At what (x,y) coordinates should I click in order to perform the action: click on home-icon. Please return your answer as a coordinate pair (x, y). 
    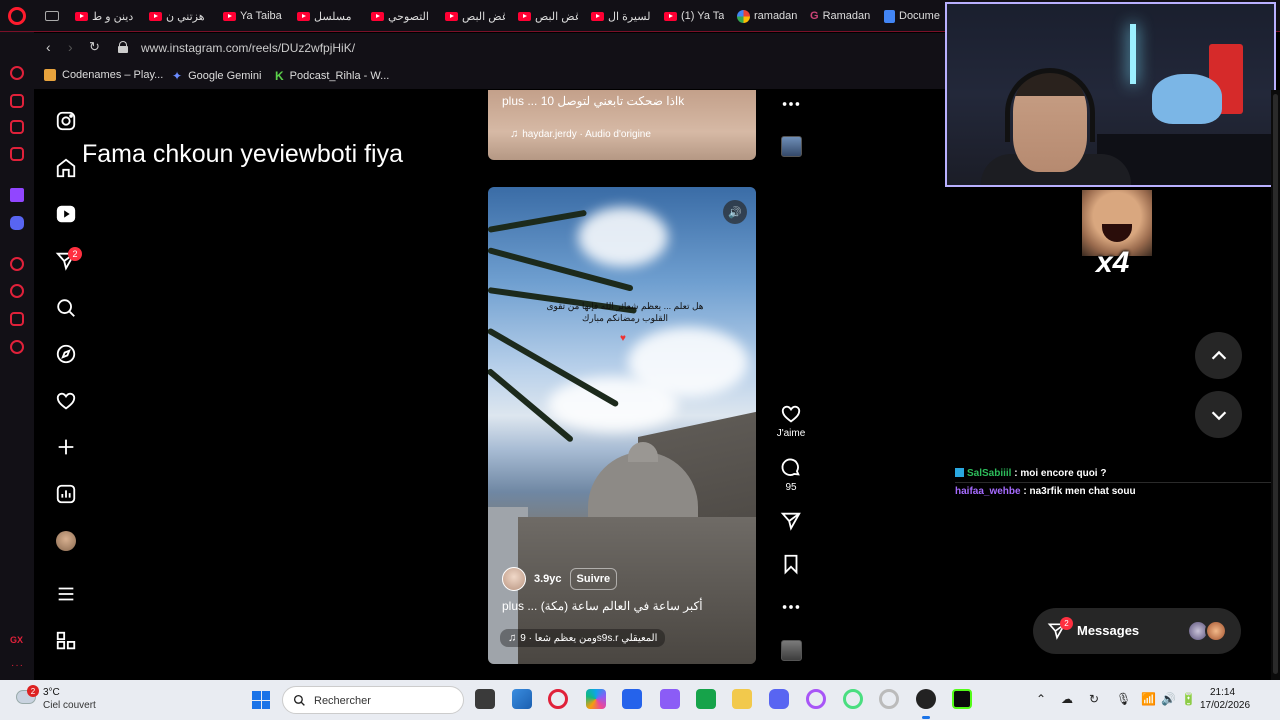
    Looking at the image, I should click on (66, 168).